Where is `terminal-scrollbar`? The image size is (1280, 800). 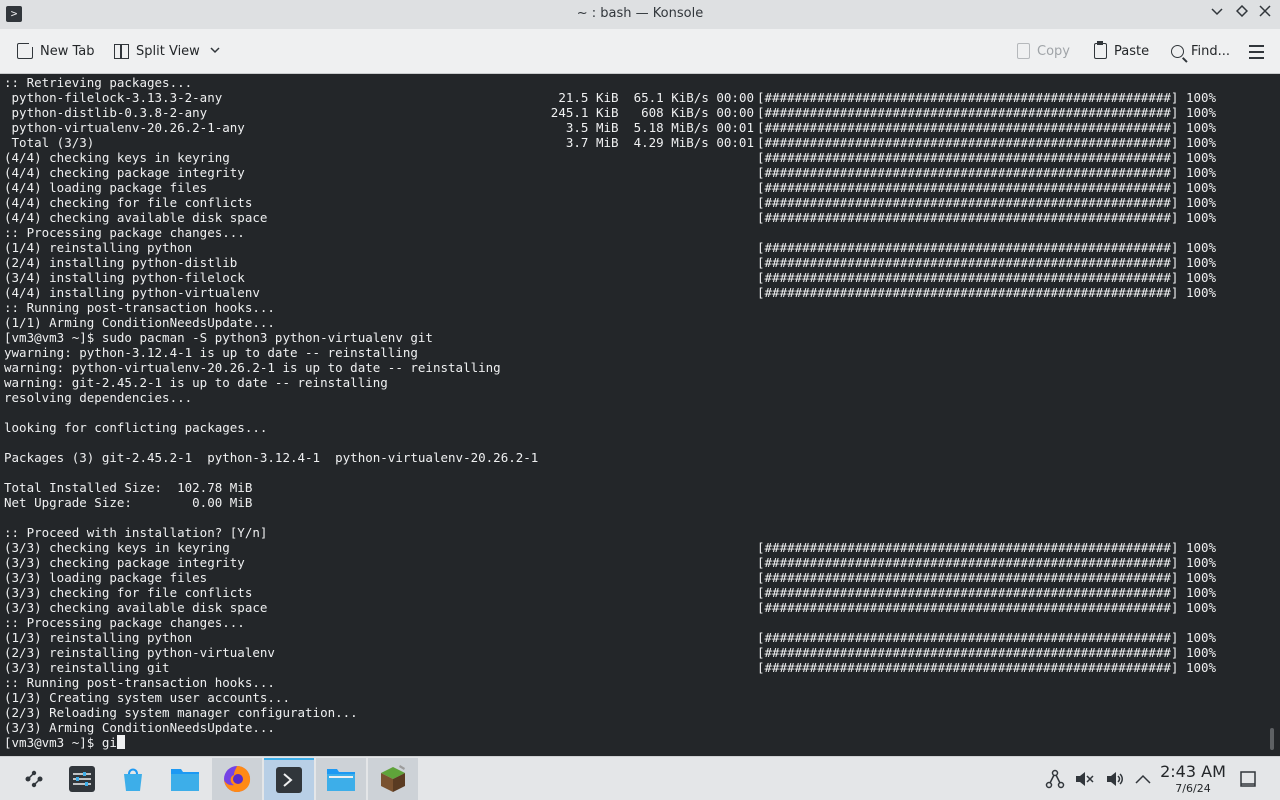
terminal-scrollbar is located at coordinates (1272, 739).